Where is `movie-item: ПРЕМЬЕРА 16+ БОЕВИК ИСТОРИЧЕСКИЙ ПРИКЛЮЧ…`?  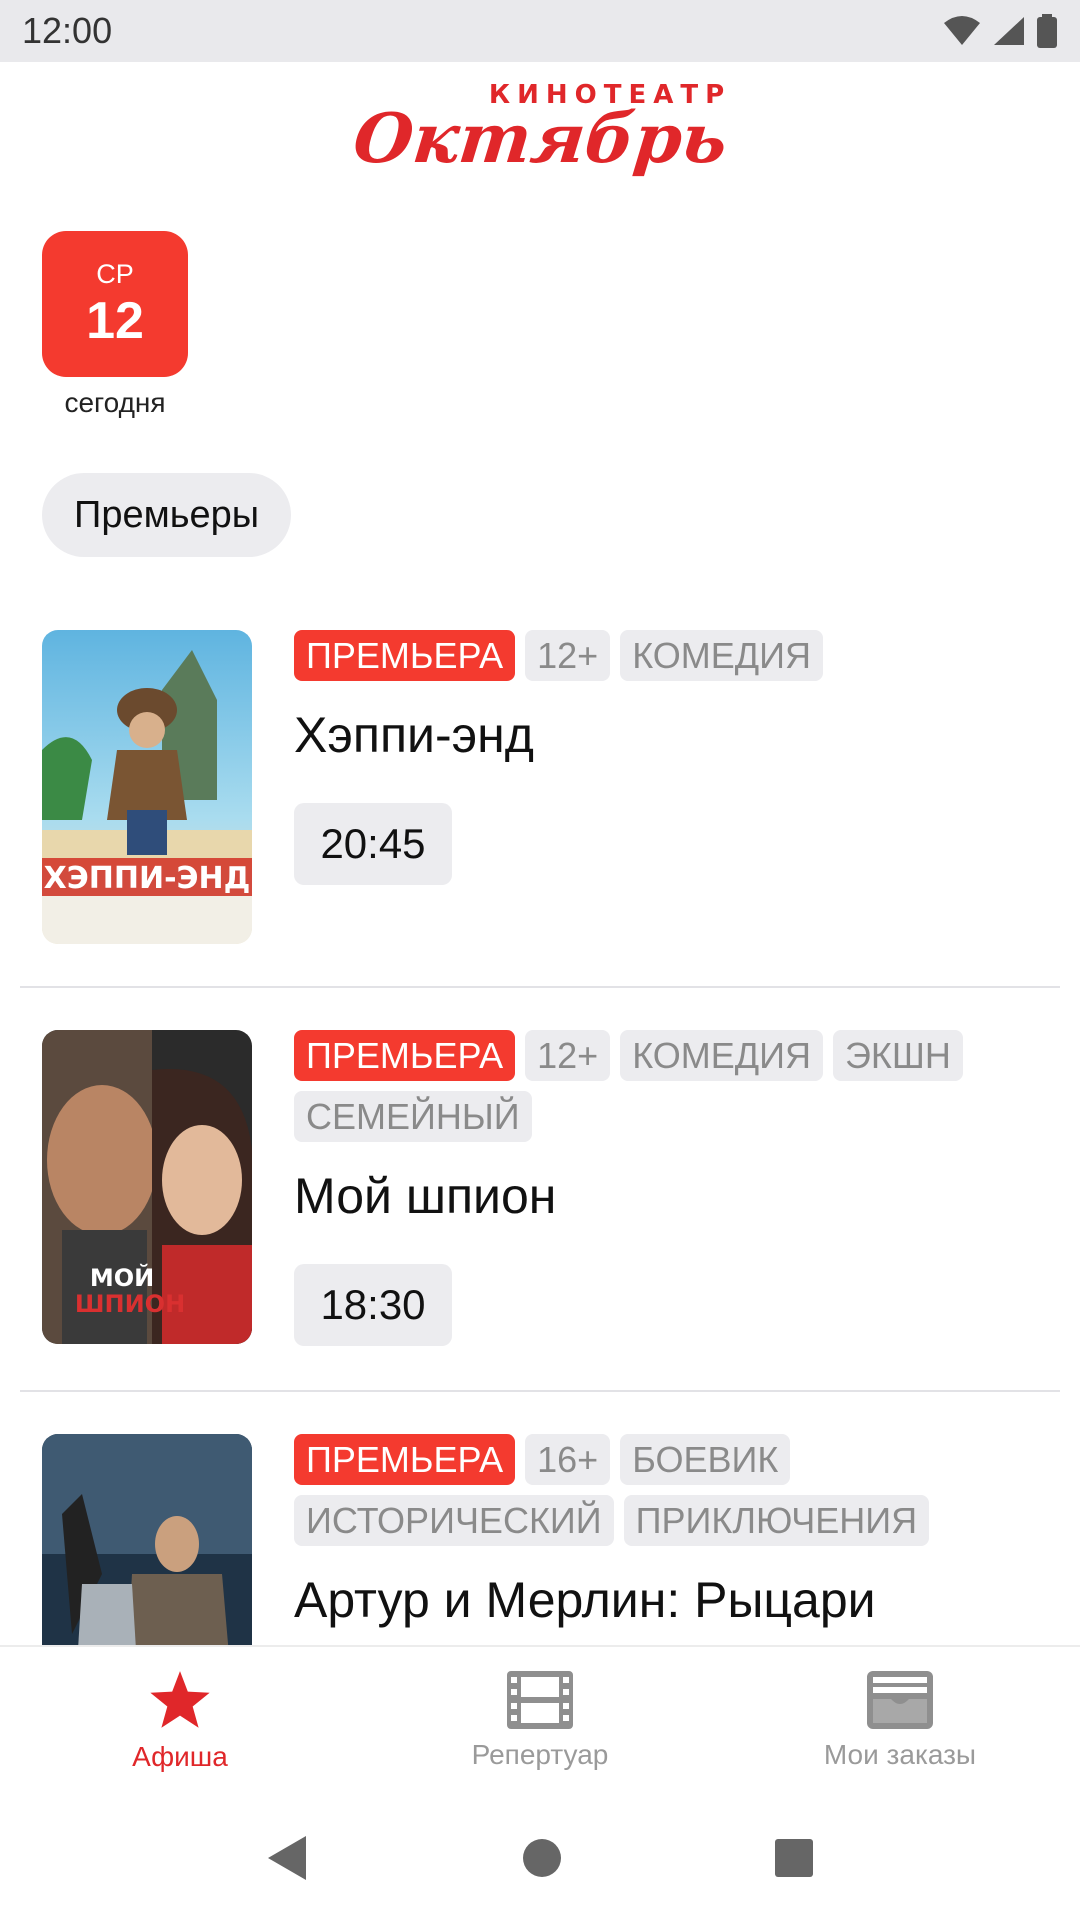 movie-item: ПРЕМЬЕРА 16+ БОЕВИК ИСТОРИЧЕСКИЙ ПРИКЛЮЧ… is located at coordinates (540, 1539).